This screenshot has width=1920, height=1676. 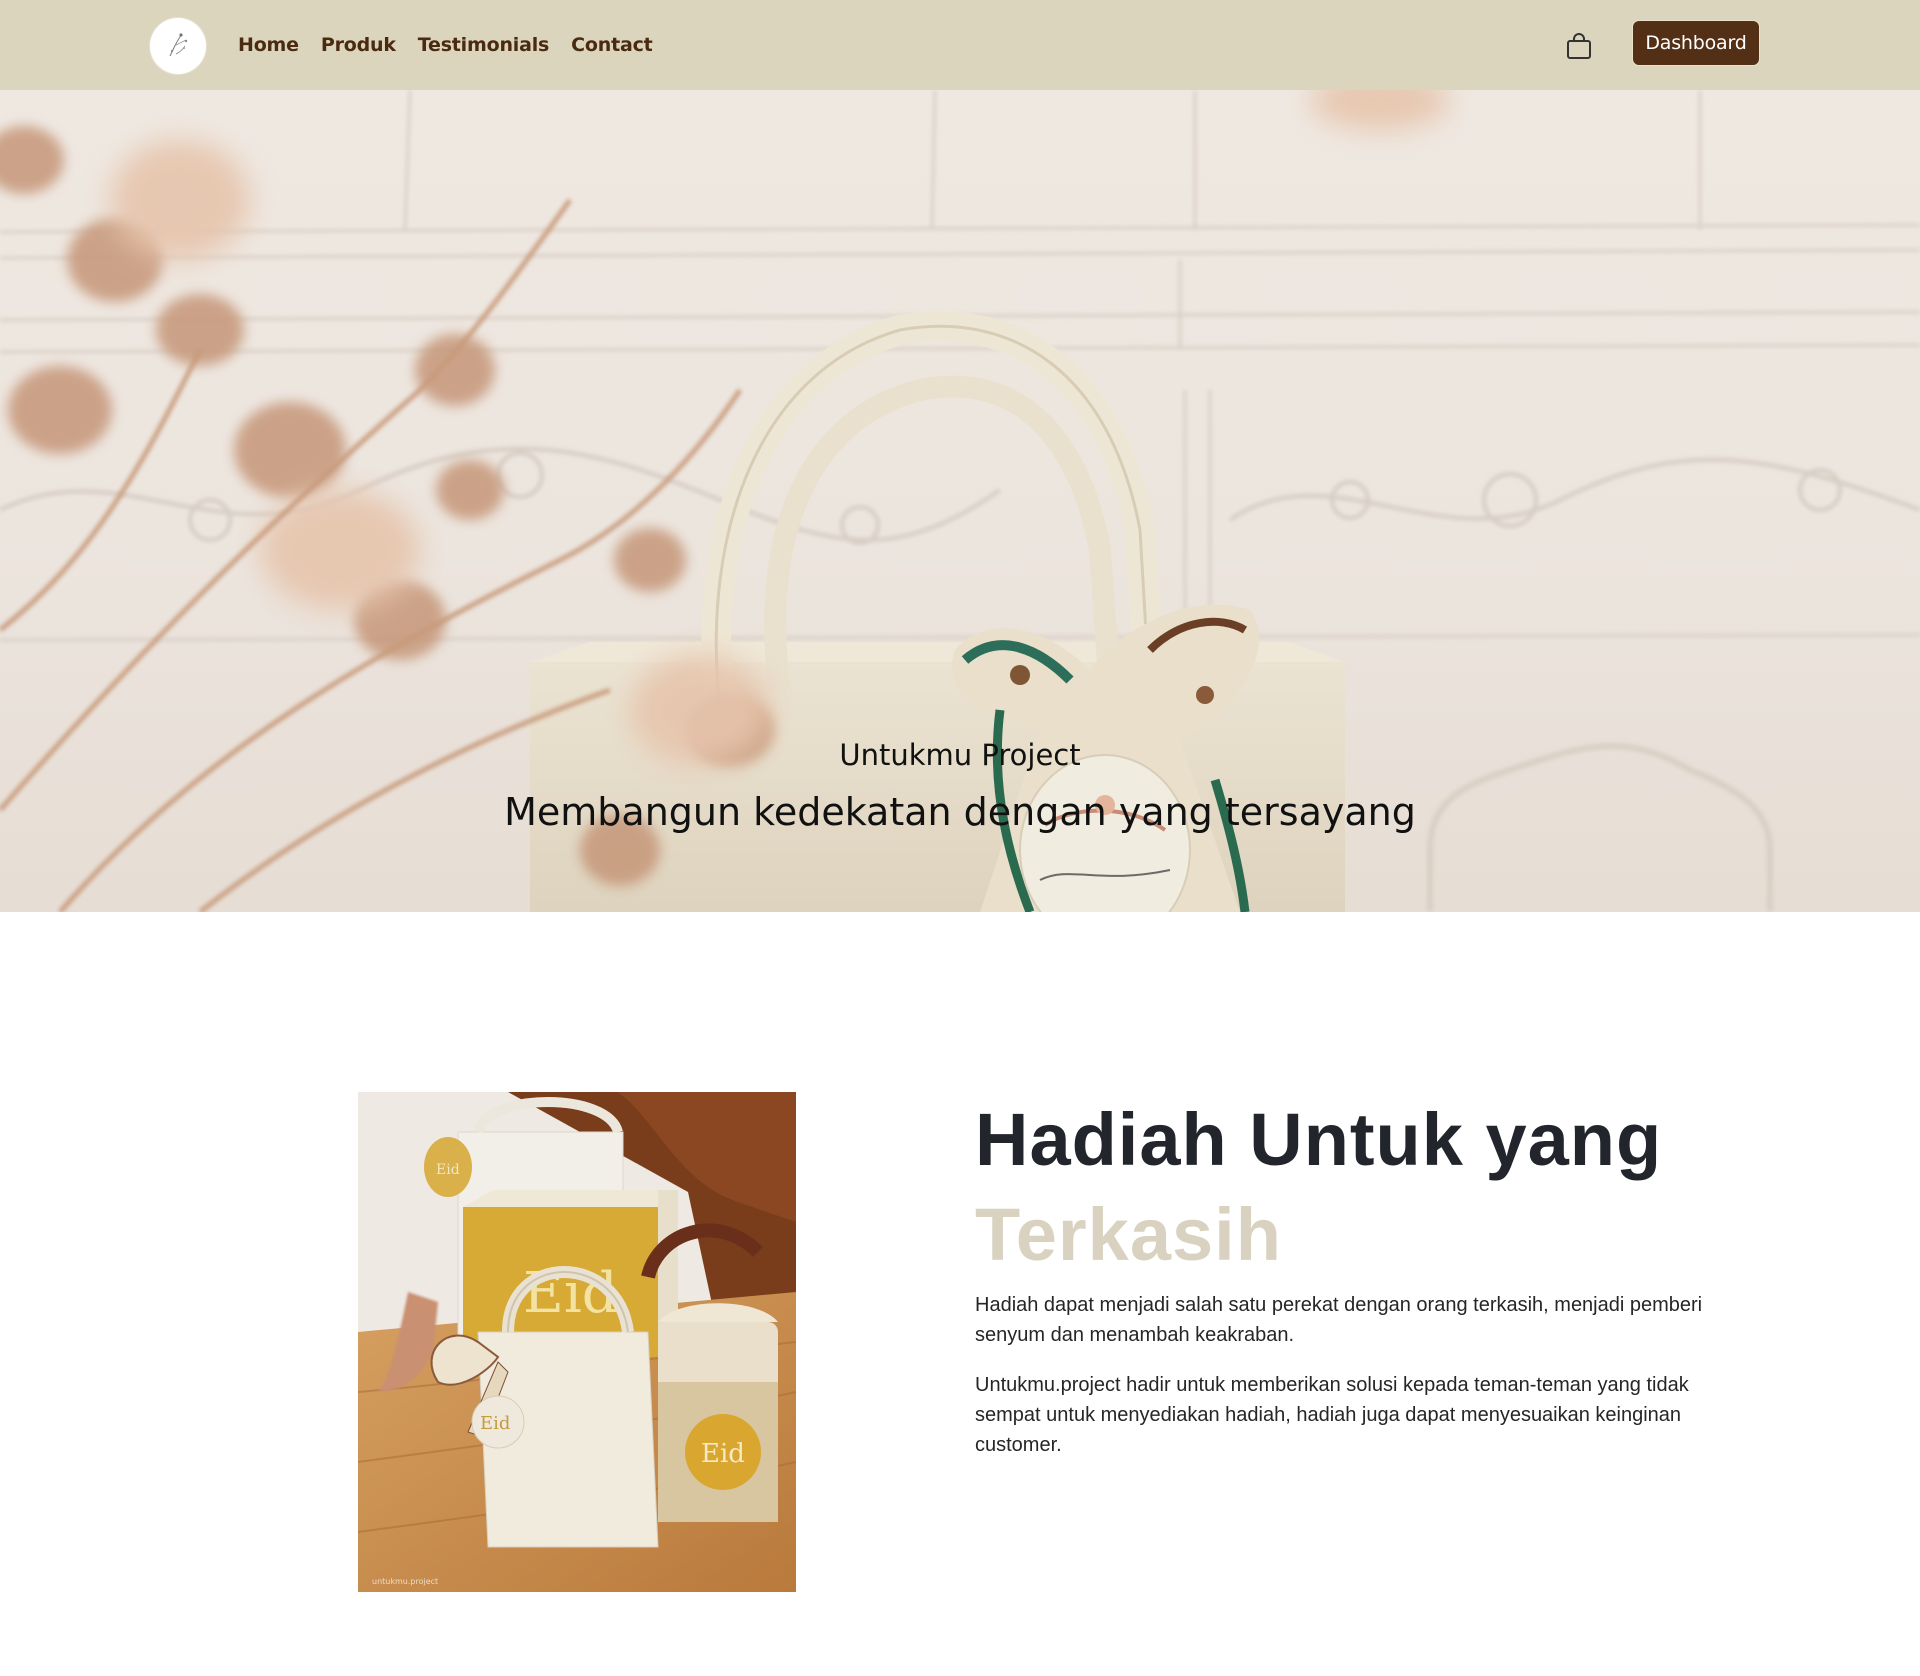 I want to click on nav-link-contact: Contact, so click(x=612, y=45).